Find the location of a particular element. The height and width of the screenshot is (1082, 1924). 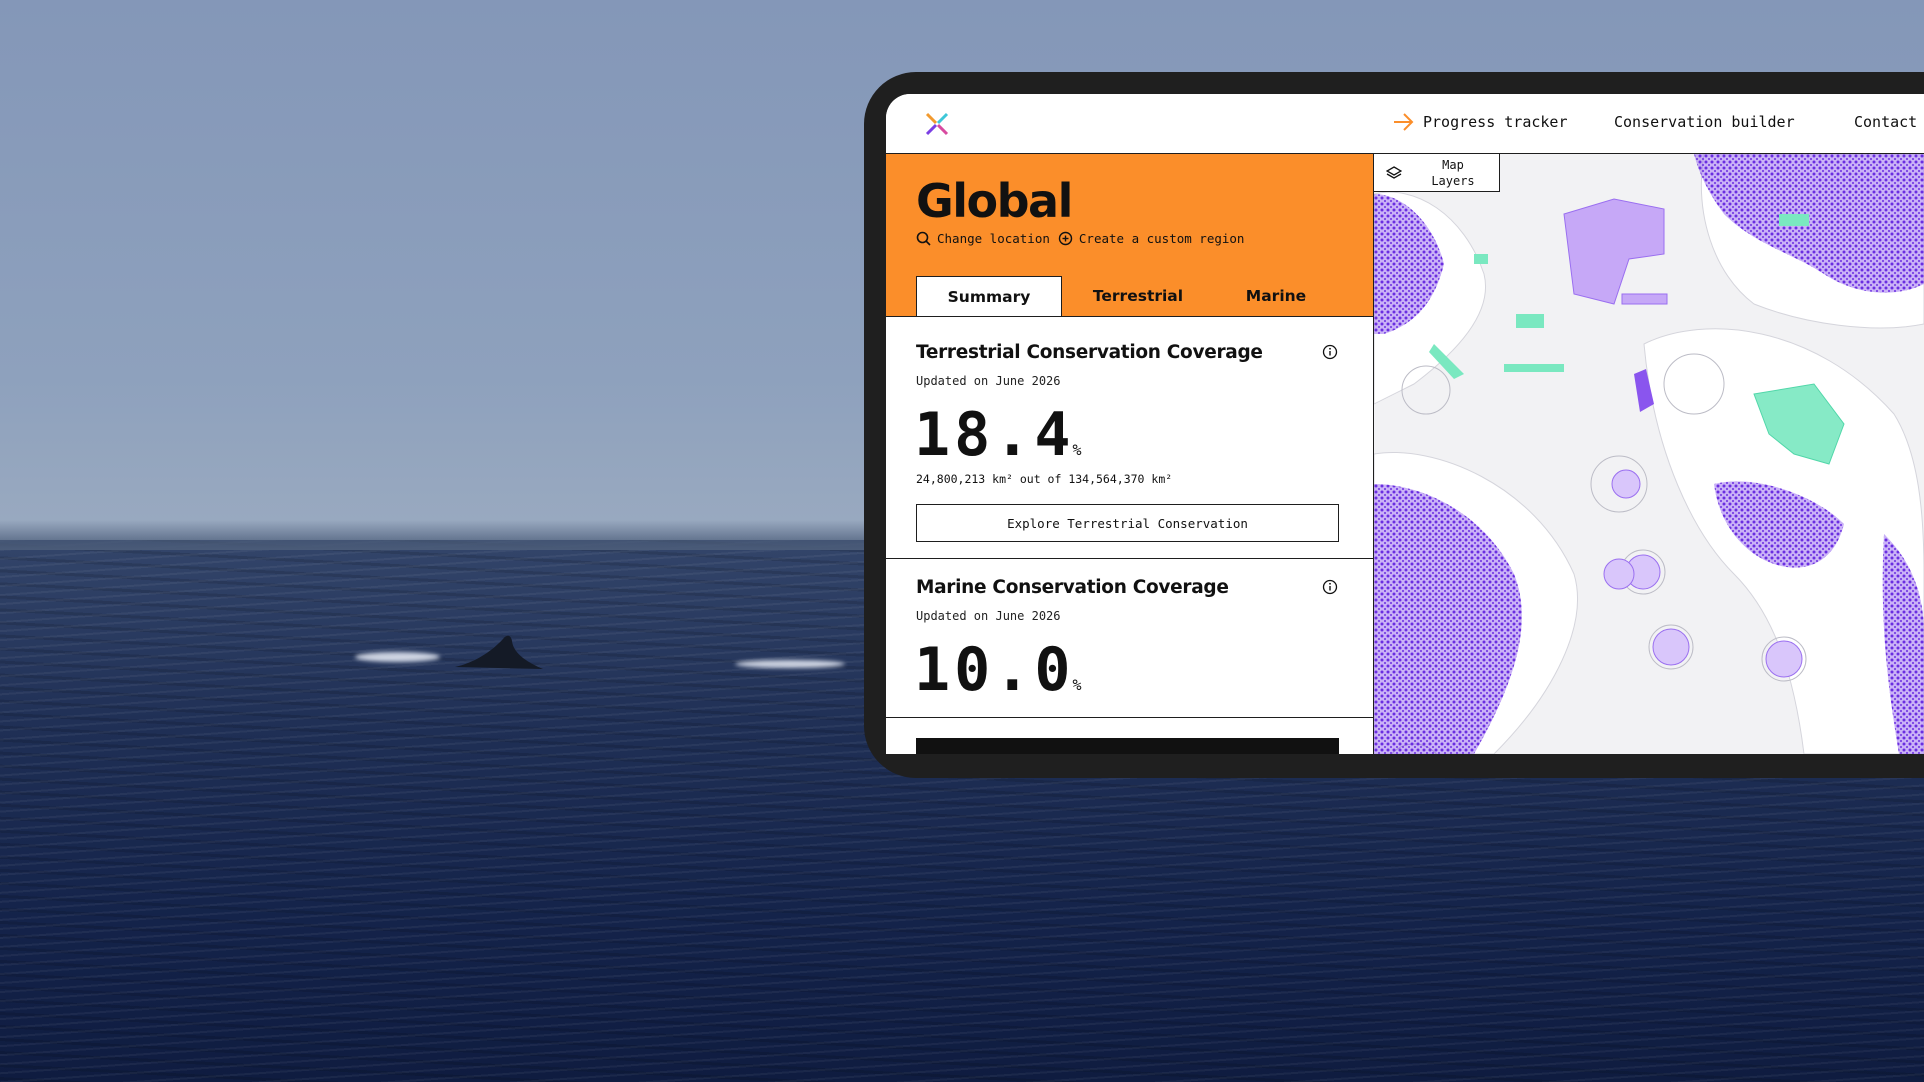

location-actions: Change location Create a custom region is located at coordinates (1080, 238).